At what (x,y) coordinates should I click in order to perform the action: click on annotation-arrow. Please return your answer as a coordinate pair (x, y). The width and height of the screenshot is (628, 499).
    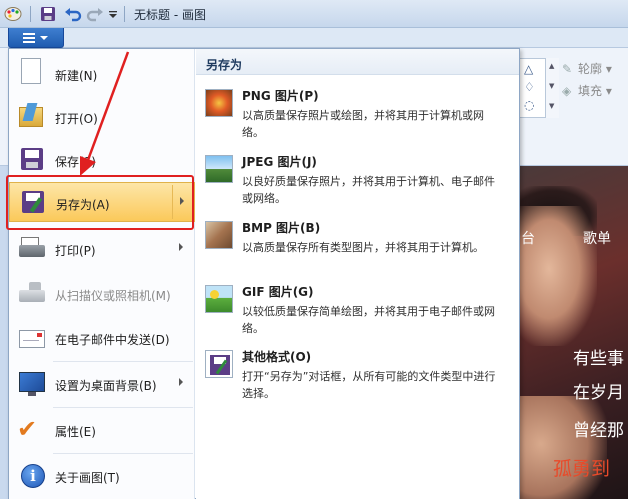
    Looking at the image, I should click on (105, 113).